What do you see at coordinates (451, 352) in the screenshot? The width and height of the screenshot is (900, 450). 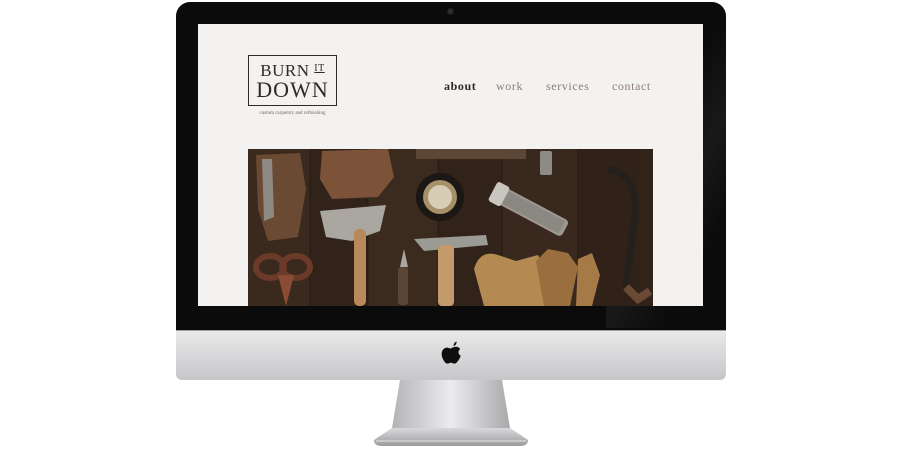 I see `apple-logo-icon` at bounding box center [451, 352].